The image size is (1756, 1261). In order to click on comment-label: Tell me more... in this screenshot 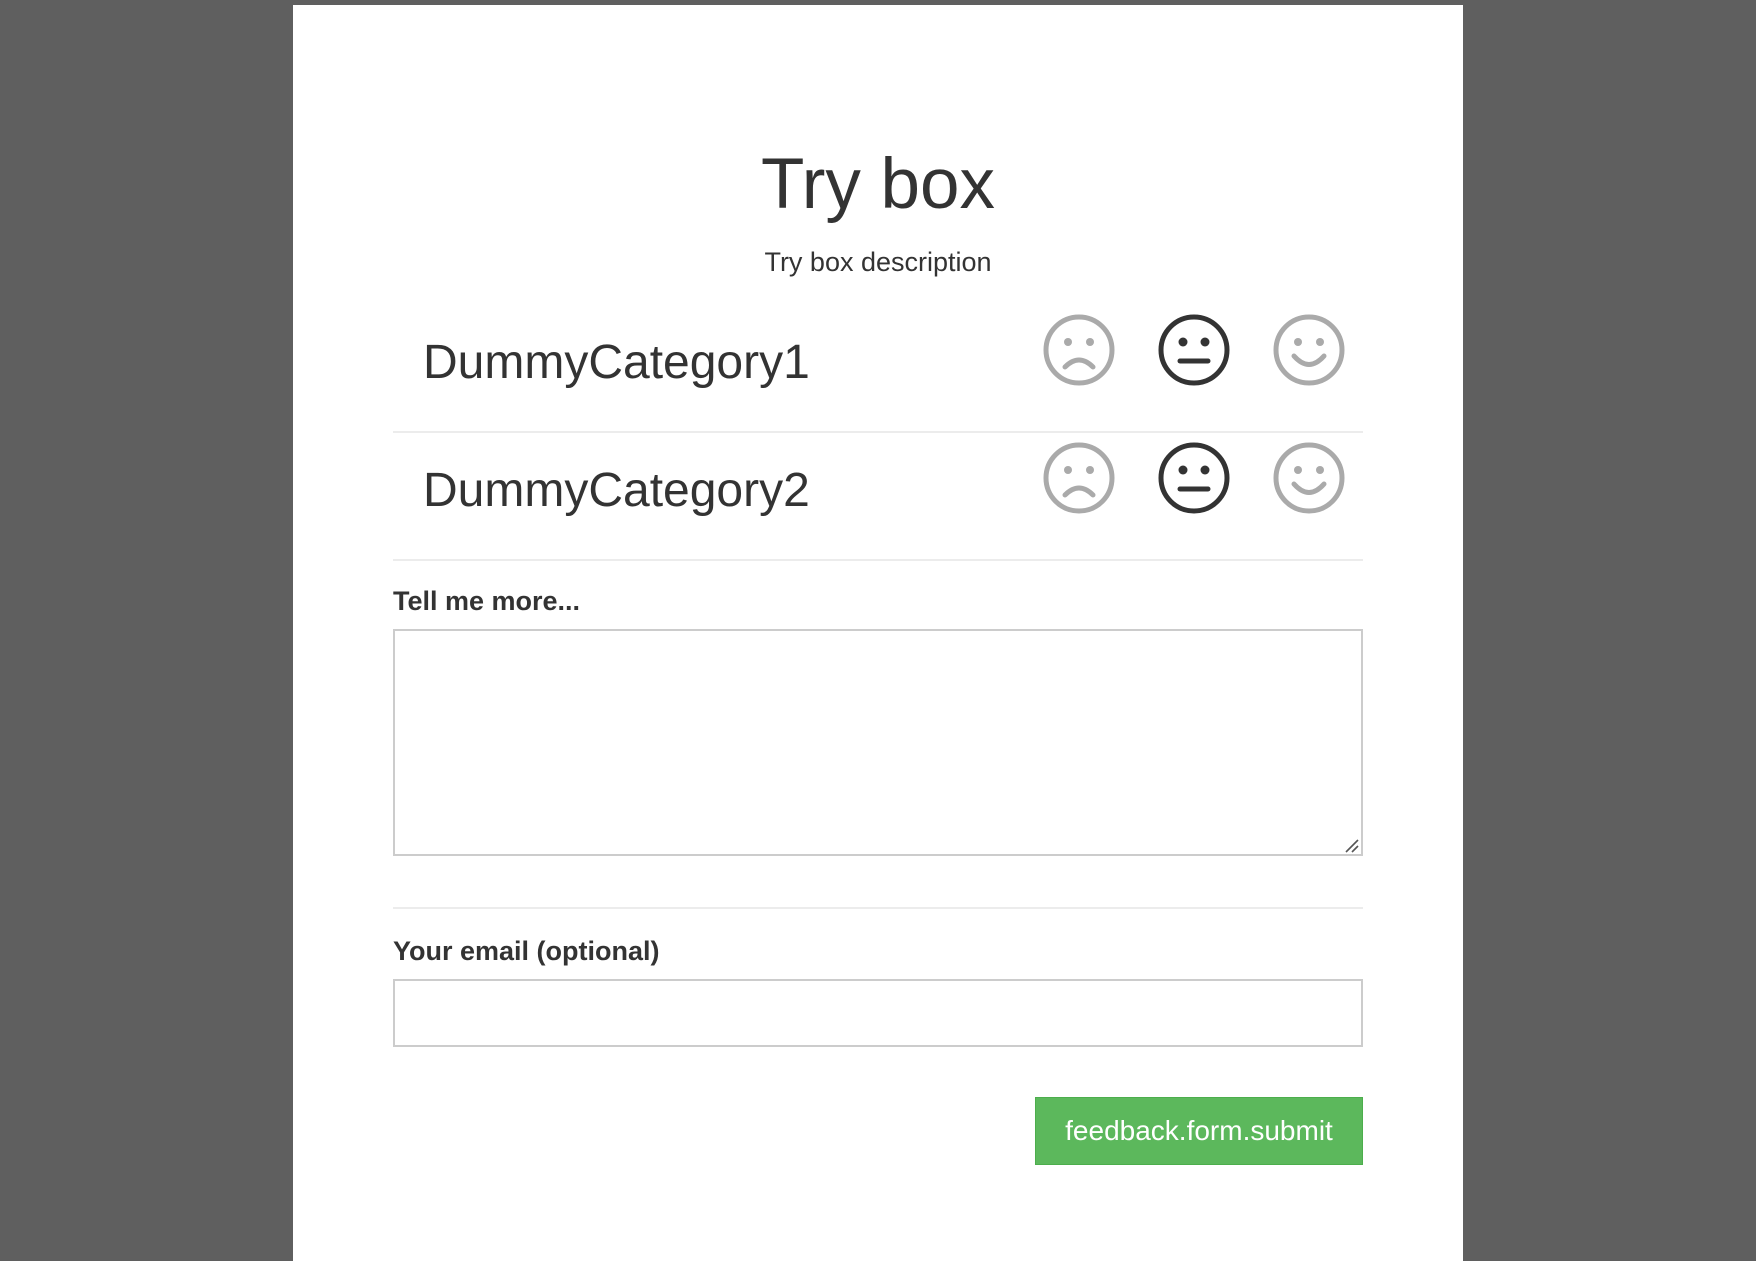, I will do `click(487, 601)`.